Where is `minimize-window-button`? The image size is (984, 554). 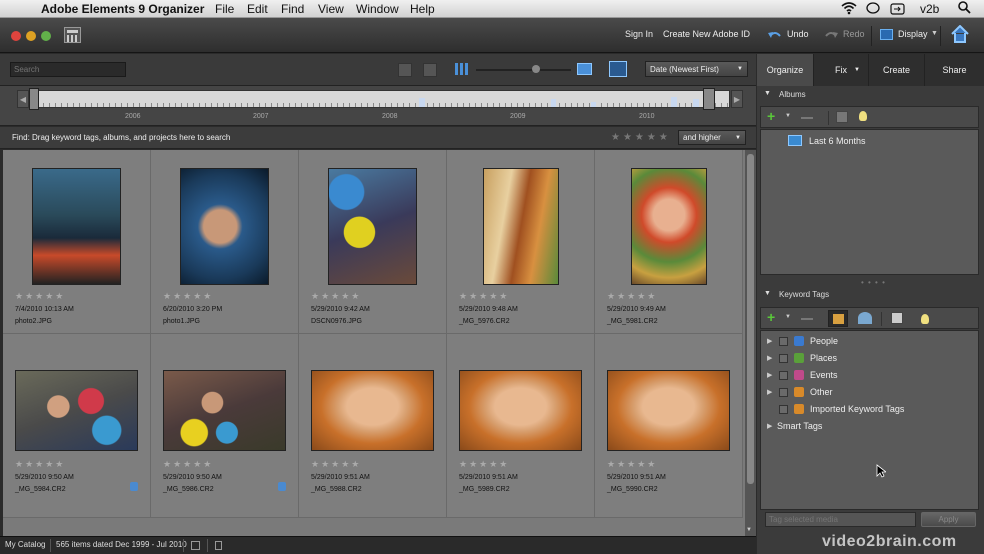 minimize-window-button is located at coordinates (31, 36).